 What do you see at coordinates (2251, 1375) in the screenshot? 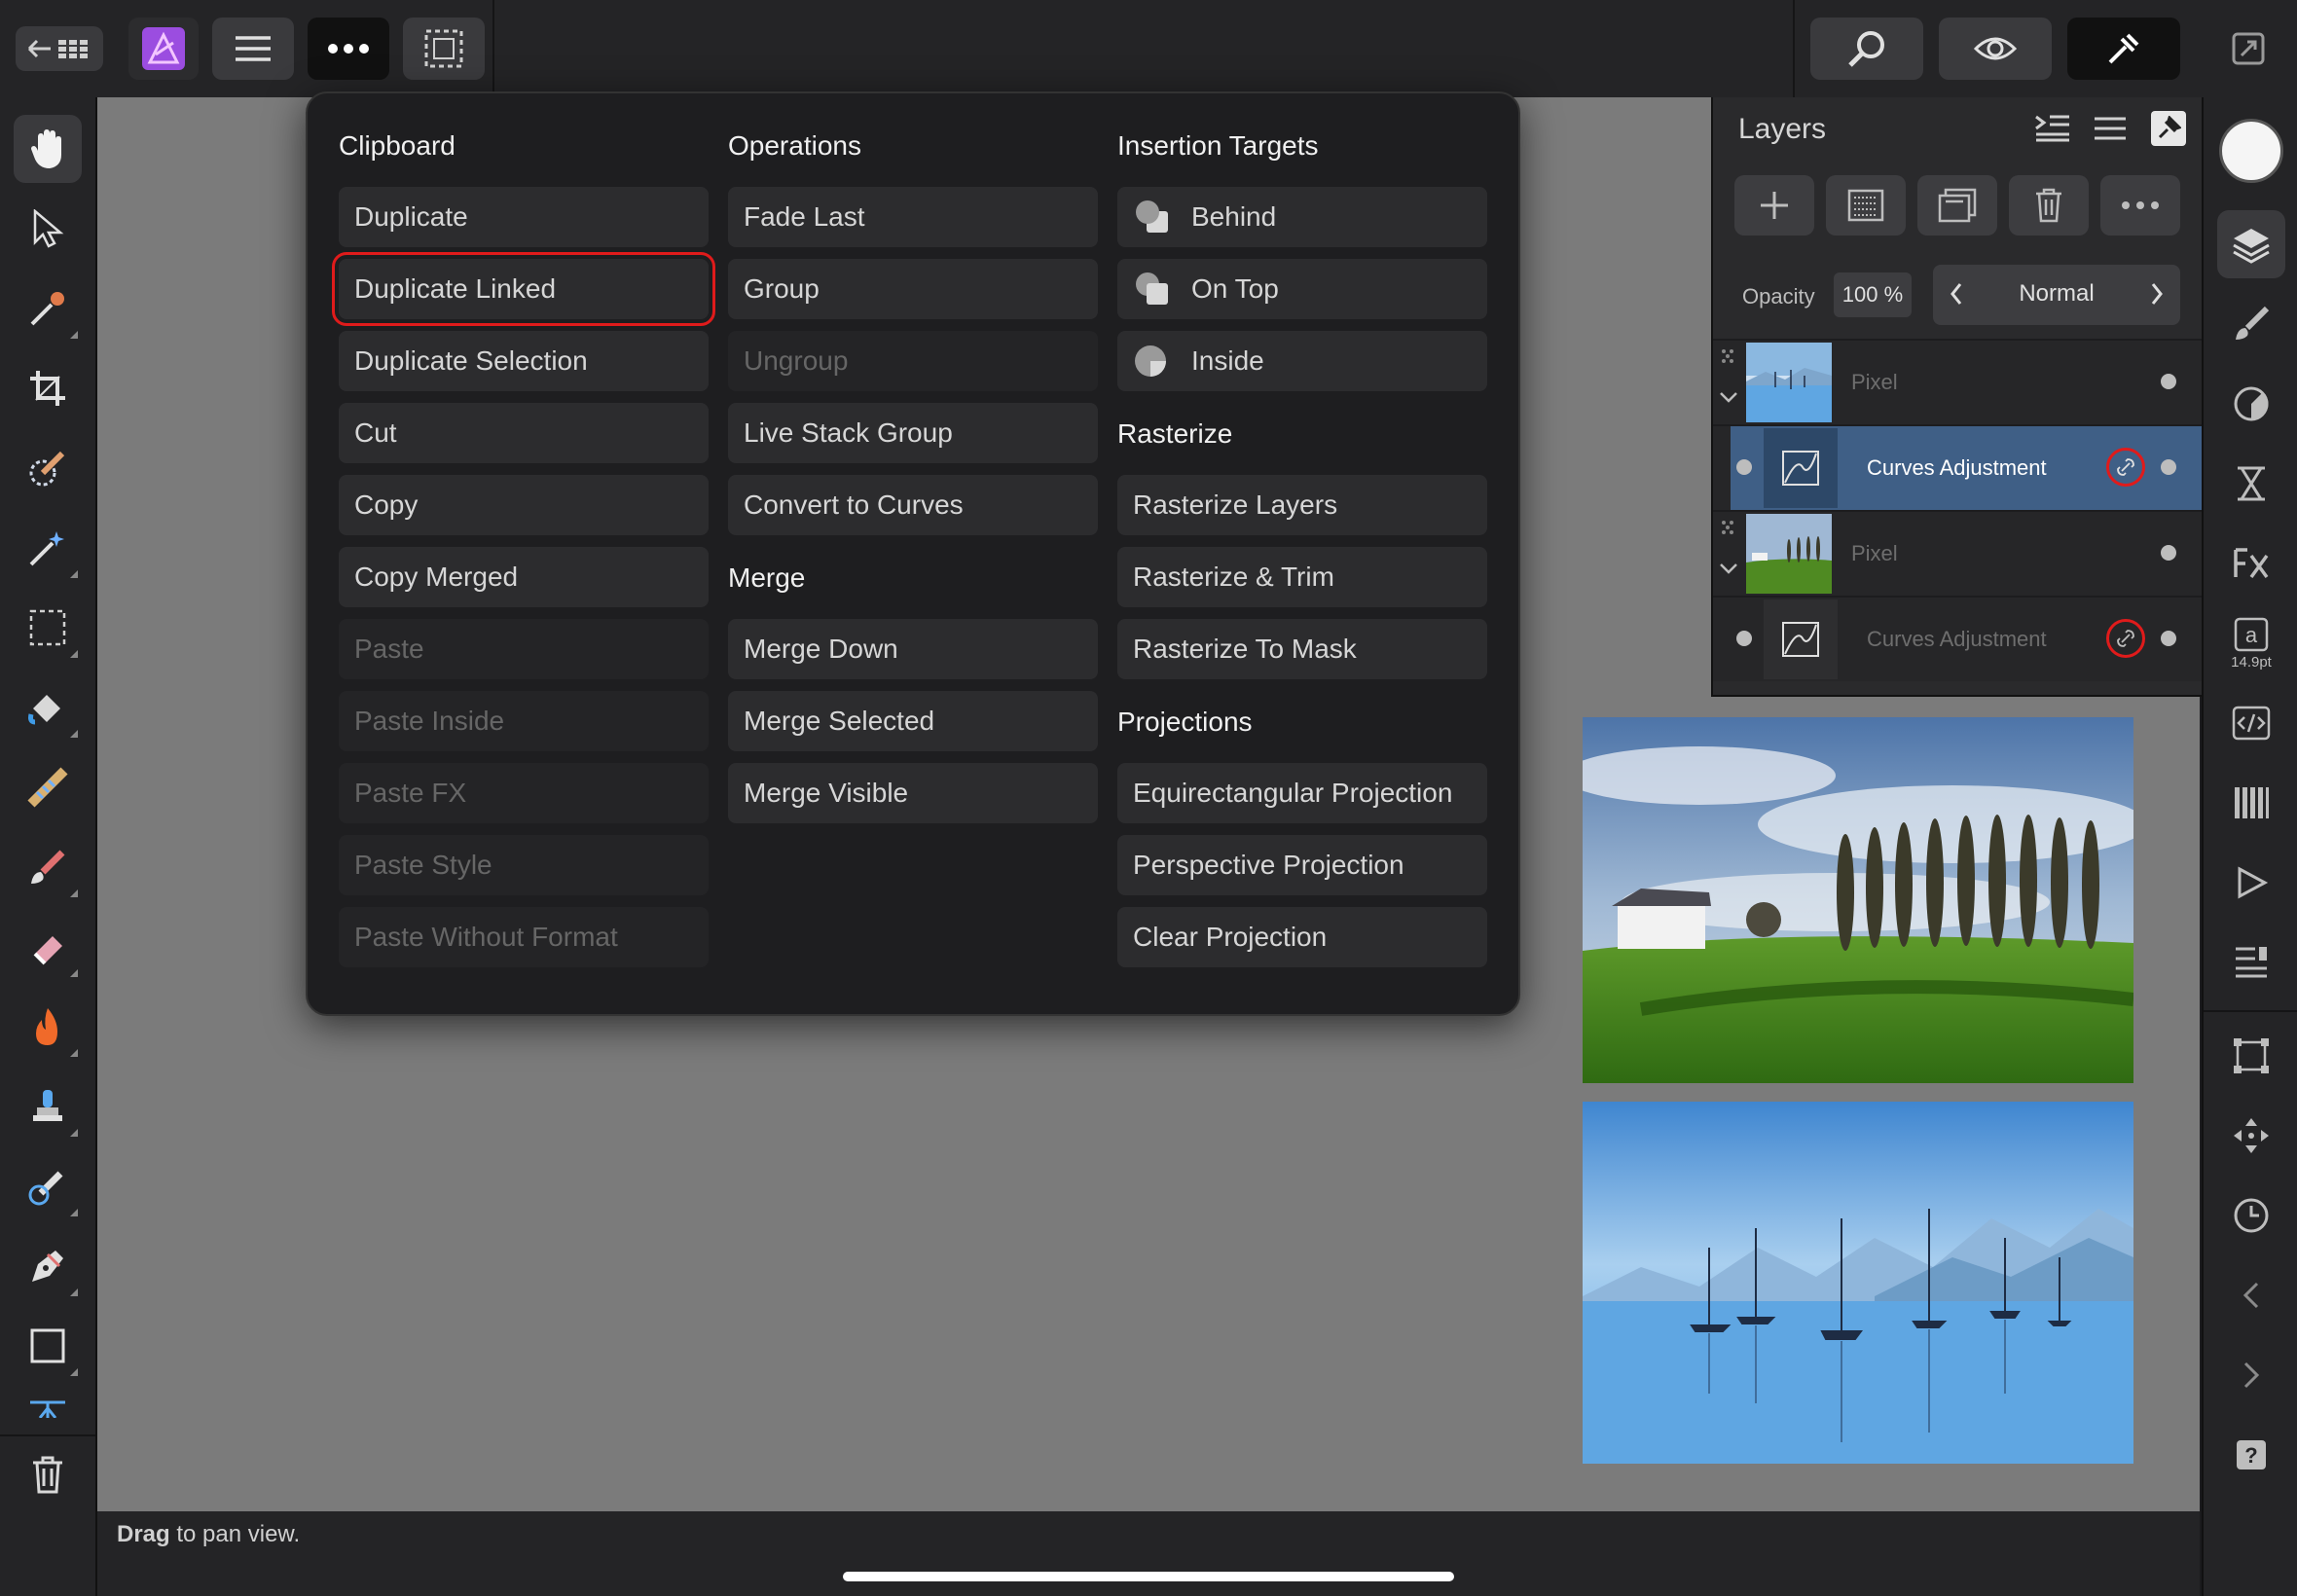
I see `collapse-right-button` at bounding box center [2251, 1375].